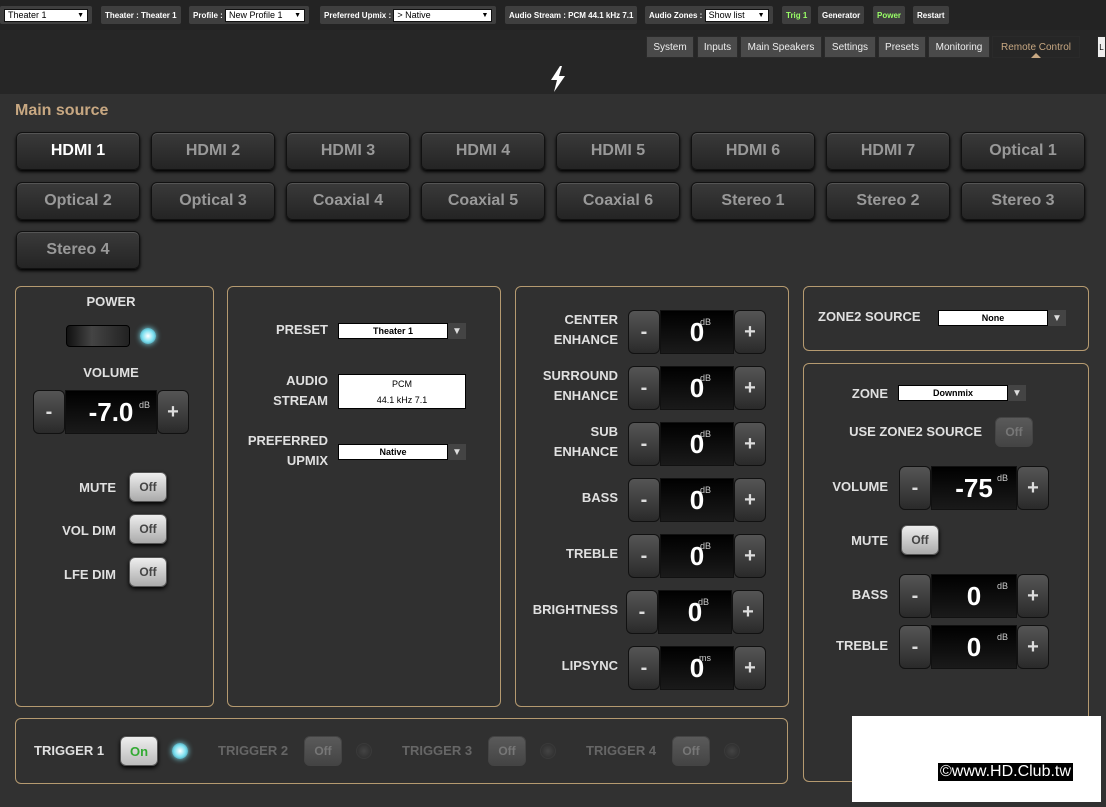  I want to click on volume-minus-button: -, so click(49, 412).